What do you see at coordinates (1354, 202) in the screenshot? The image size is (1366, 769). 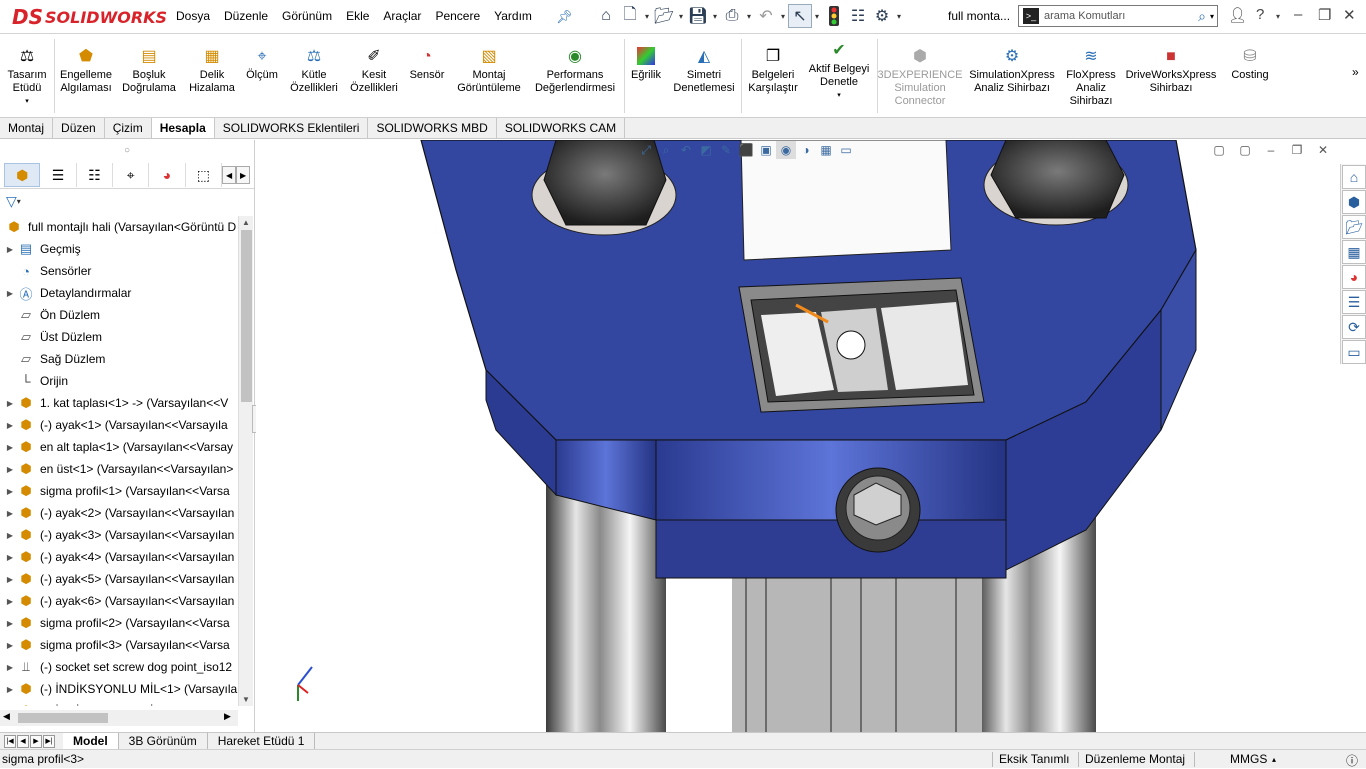 I see `design-library-icon: ⬢` at bounding box center [1354, 202].